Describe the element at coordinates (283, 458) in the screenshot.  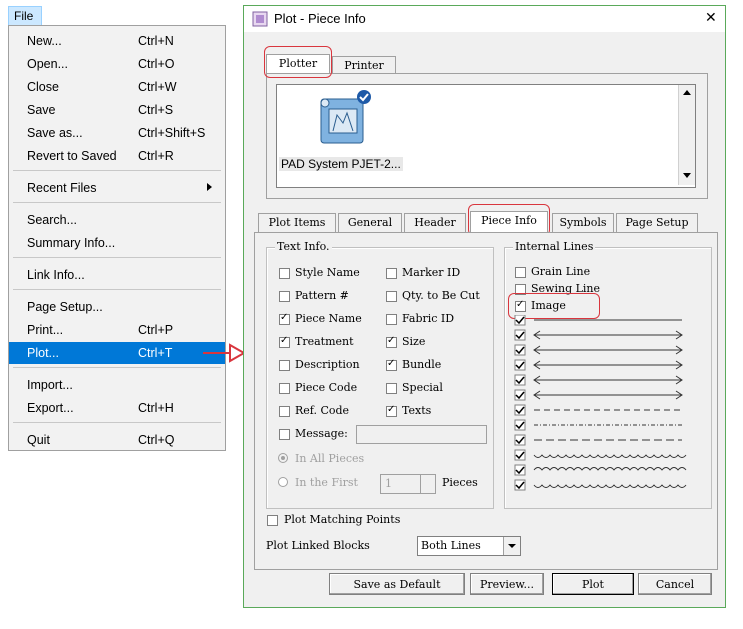
I see `radio-in-all` at that location.